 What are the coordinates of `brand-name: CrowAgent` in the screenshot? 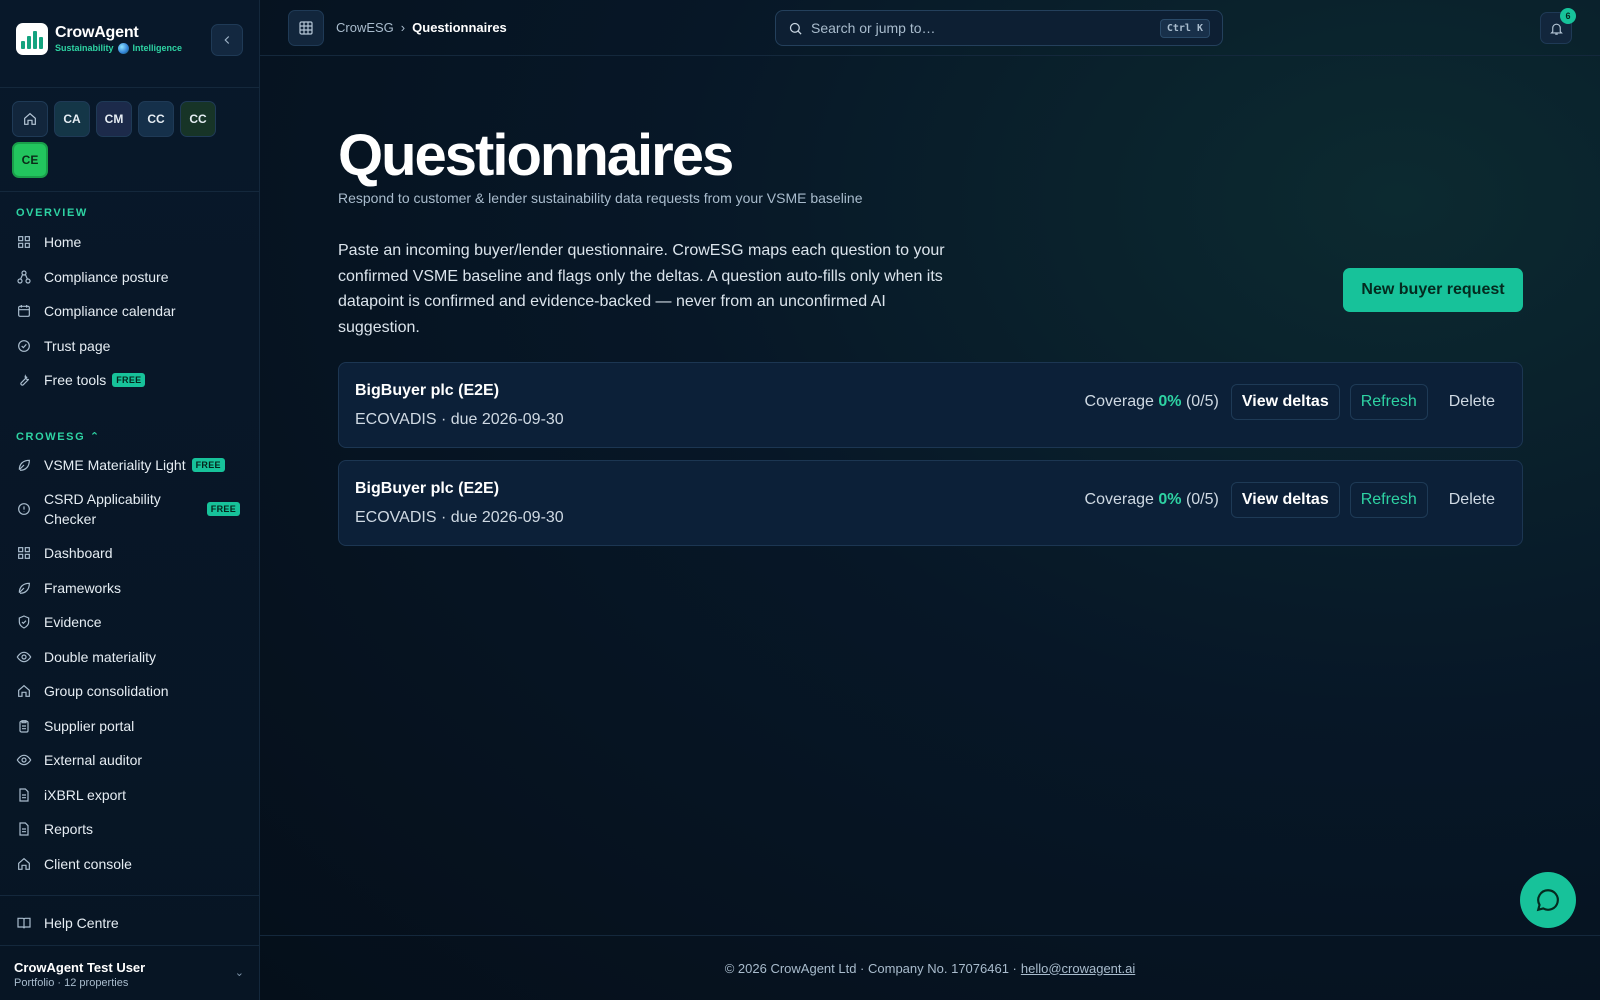 It's located at (97, 32).